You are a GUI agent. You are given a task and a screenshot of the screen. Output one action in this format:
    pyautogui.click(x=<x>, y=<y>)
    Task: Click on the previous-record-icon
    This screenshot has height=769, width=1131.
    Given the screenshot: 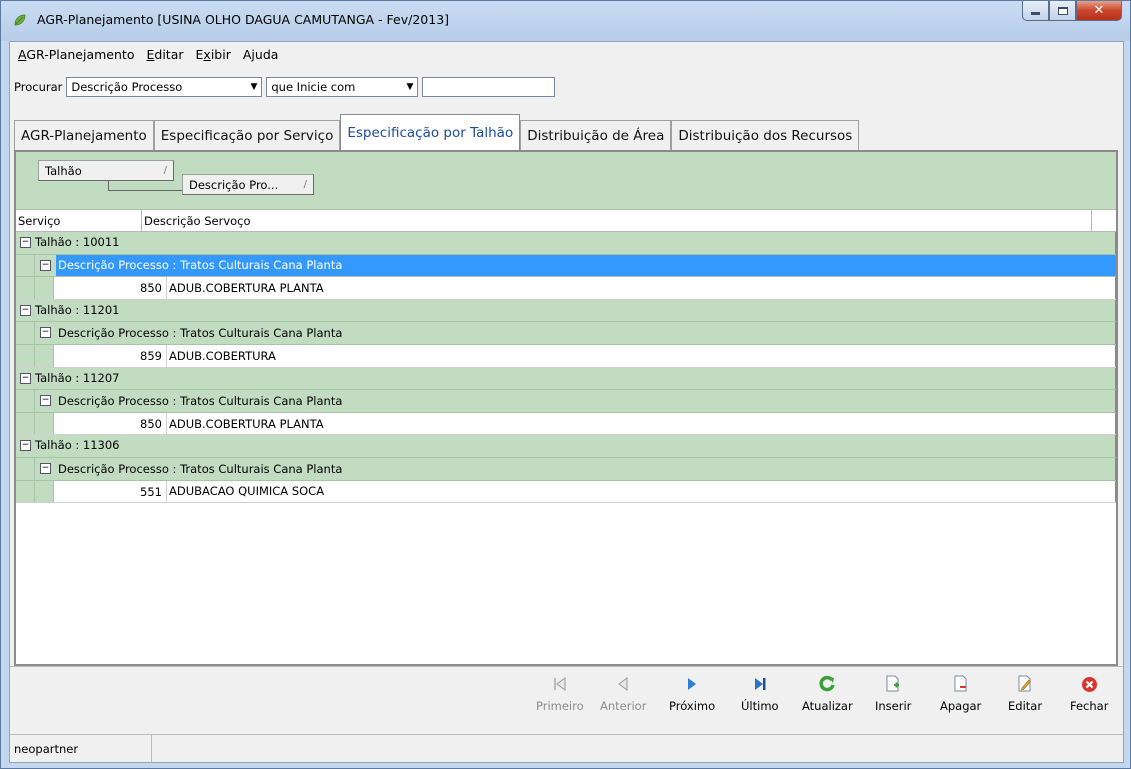 What is the action you would take?
    pyautogui.click(x=623, y=684)
    